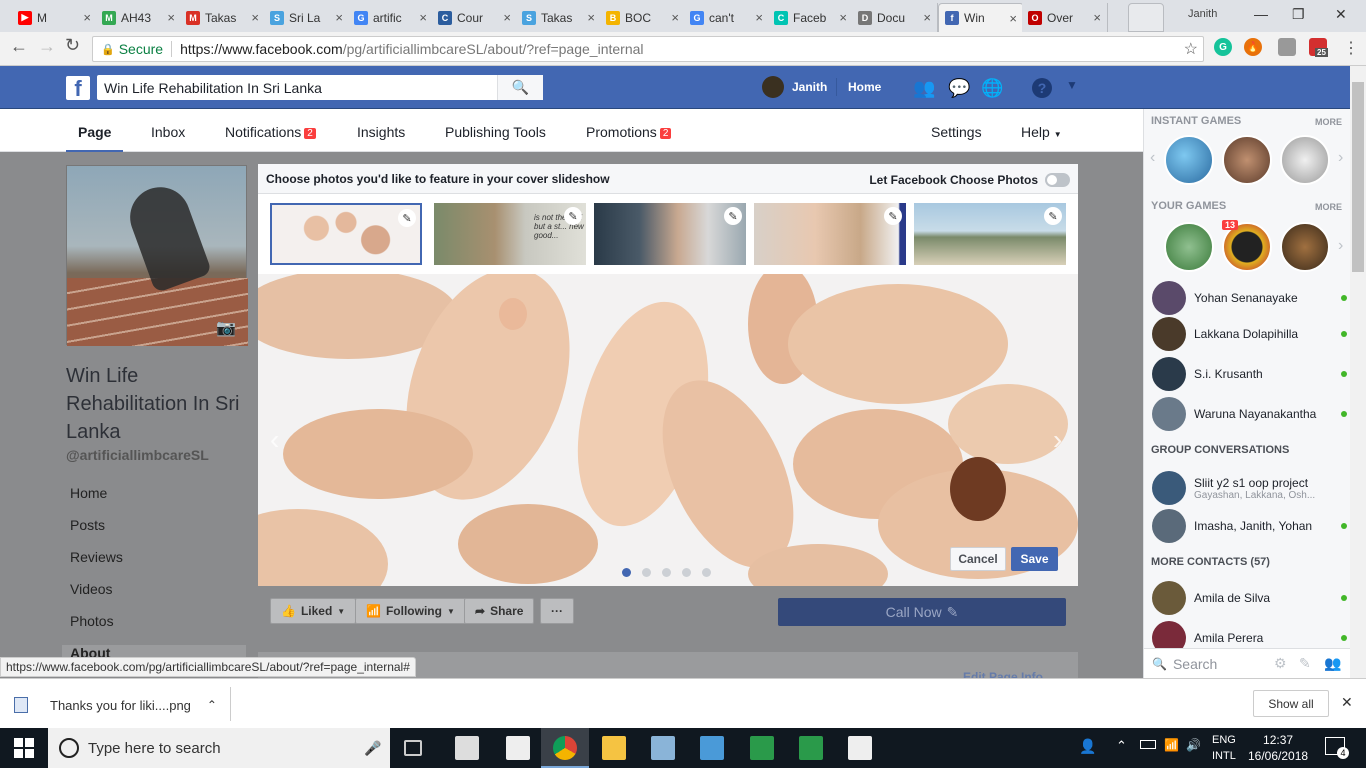 Image resolution: width=1366 pixels, height=768 pixels. What do you see at coordinates (565, 748) in the screenshot?
I see `chrome-icon` at bounding box center [565, 748].